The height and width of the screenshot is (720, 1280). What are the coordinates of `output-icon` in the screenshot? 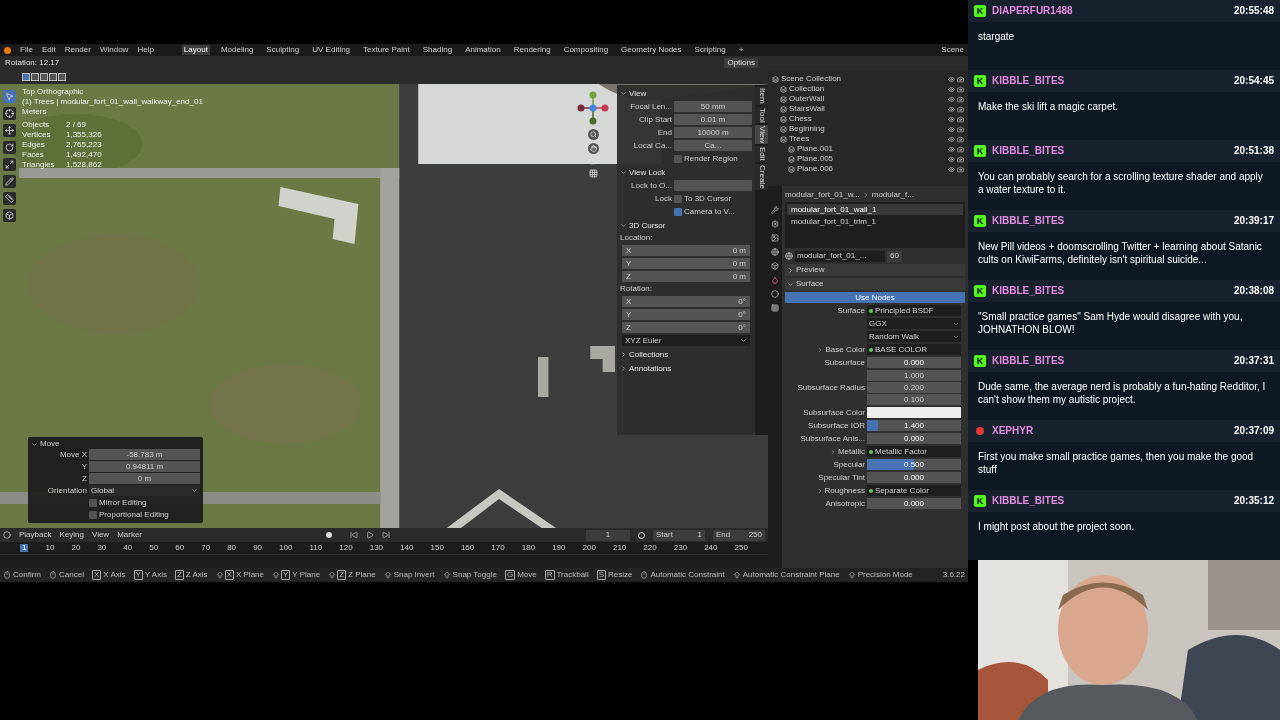 It's located at (775, 238).